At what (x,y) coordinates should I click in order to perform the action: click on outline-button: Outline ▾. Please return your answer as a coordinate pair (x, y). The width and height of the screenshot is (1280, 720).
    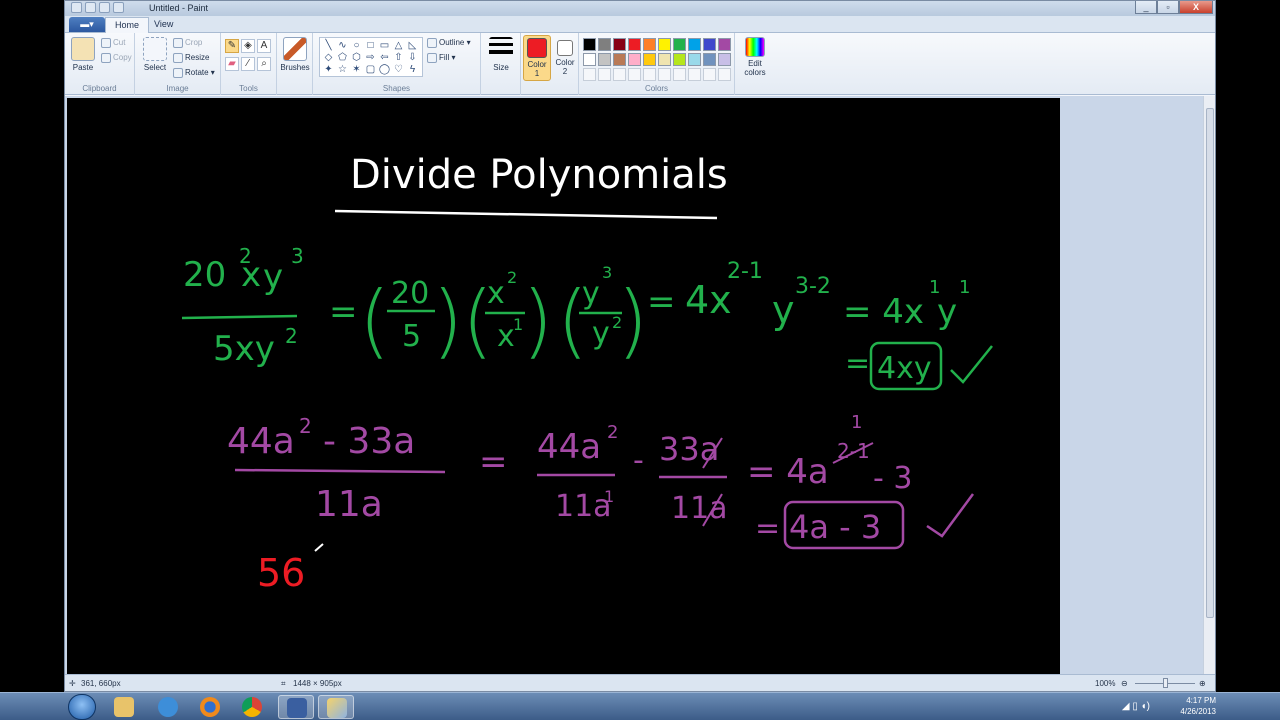
    Looking at the image, I should click on (449, 43).